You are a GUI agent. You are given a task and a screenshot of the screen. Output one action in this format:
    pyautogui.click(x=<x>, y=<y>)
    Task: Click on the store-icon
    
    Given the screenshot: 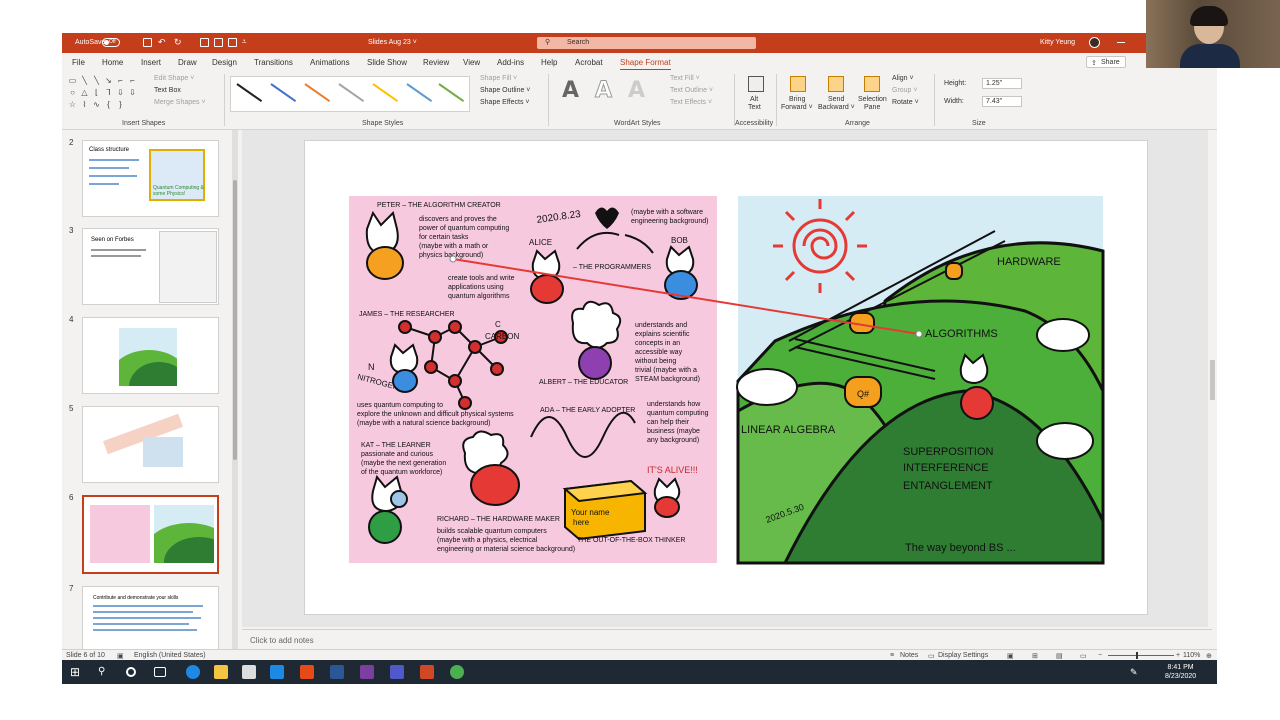 What is the action you would take?
    pyautogui.click(x=249, y=672)
    